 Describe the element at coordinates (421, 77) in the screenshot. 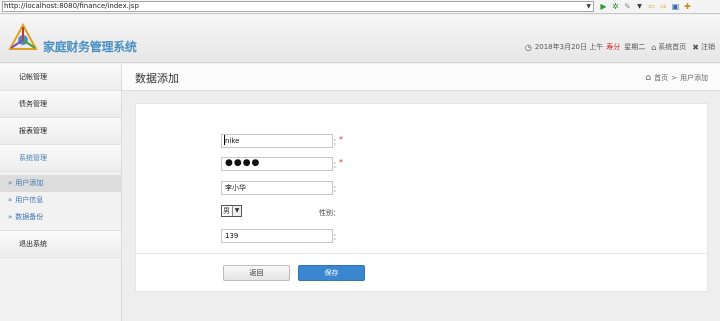

I see `page-header: 数据添加 ⌂ 首页 > 用户添加` at that location.